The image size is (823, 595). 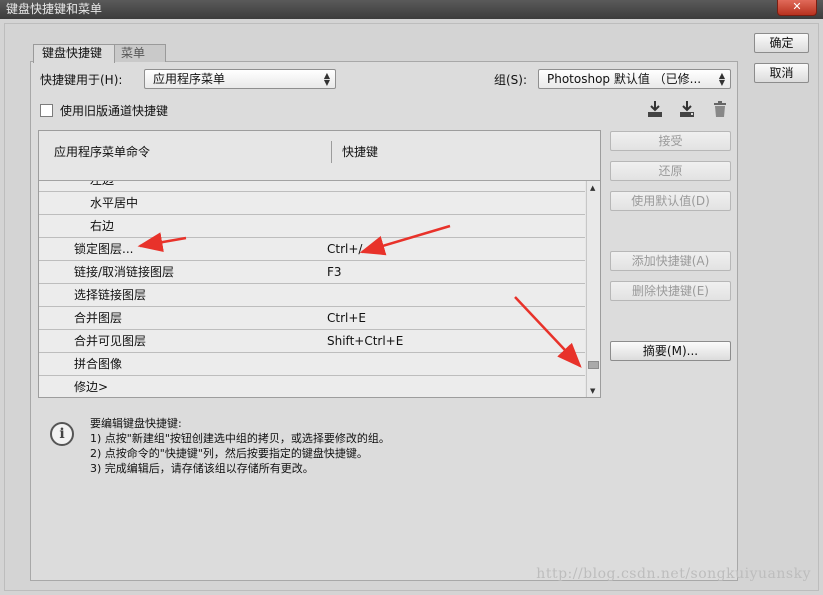 What do you see at coordinates (655, 109) in the screenshot?
I see `save-set-icon` at bounding box center [655, 109].